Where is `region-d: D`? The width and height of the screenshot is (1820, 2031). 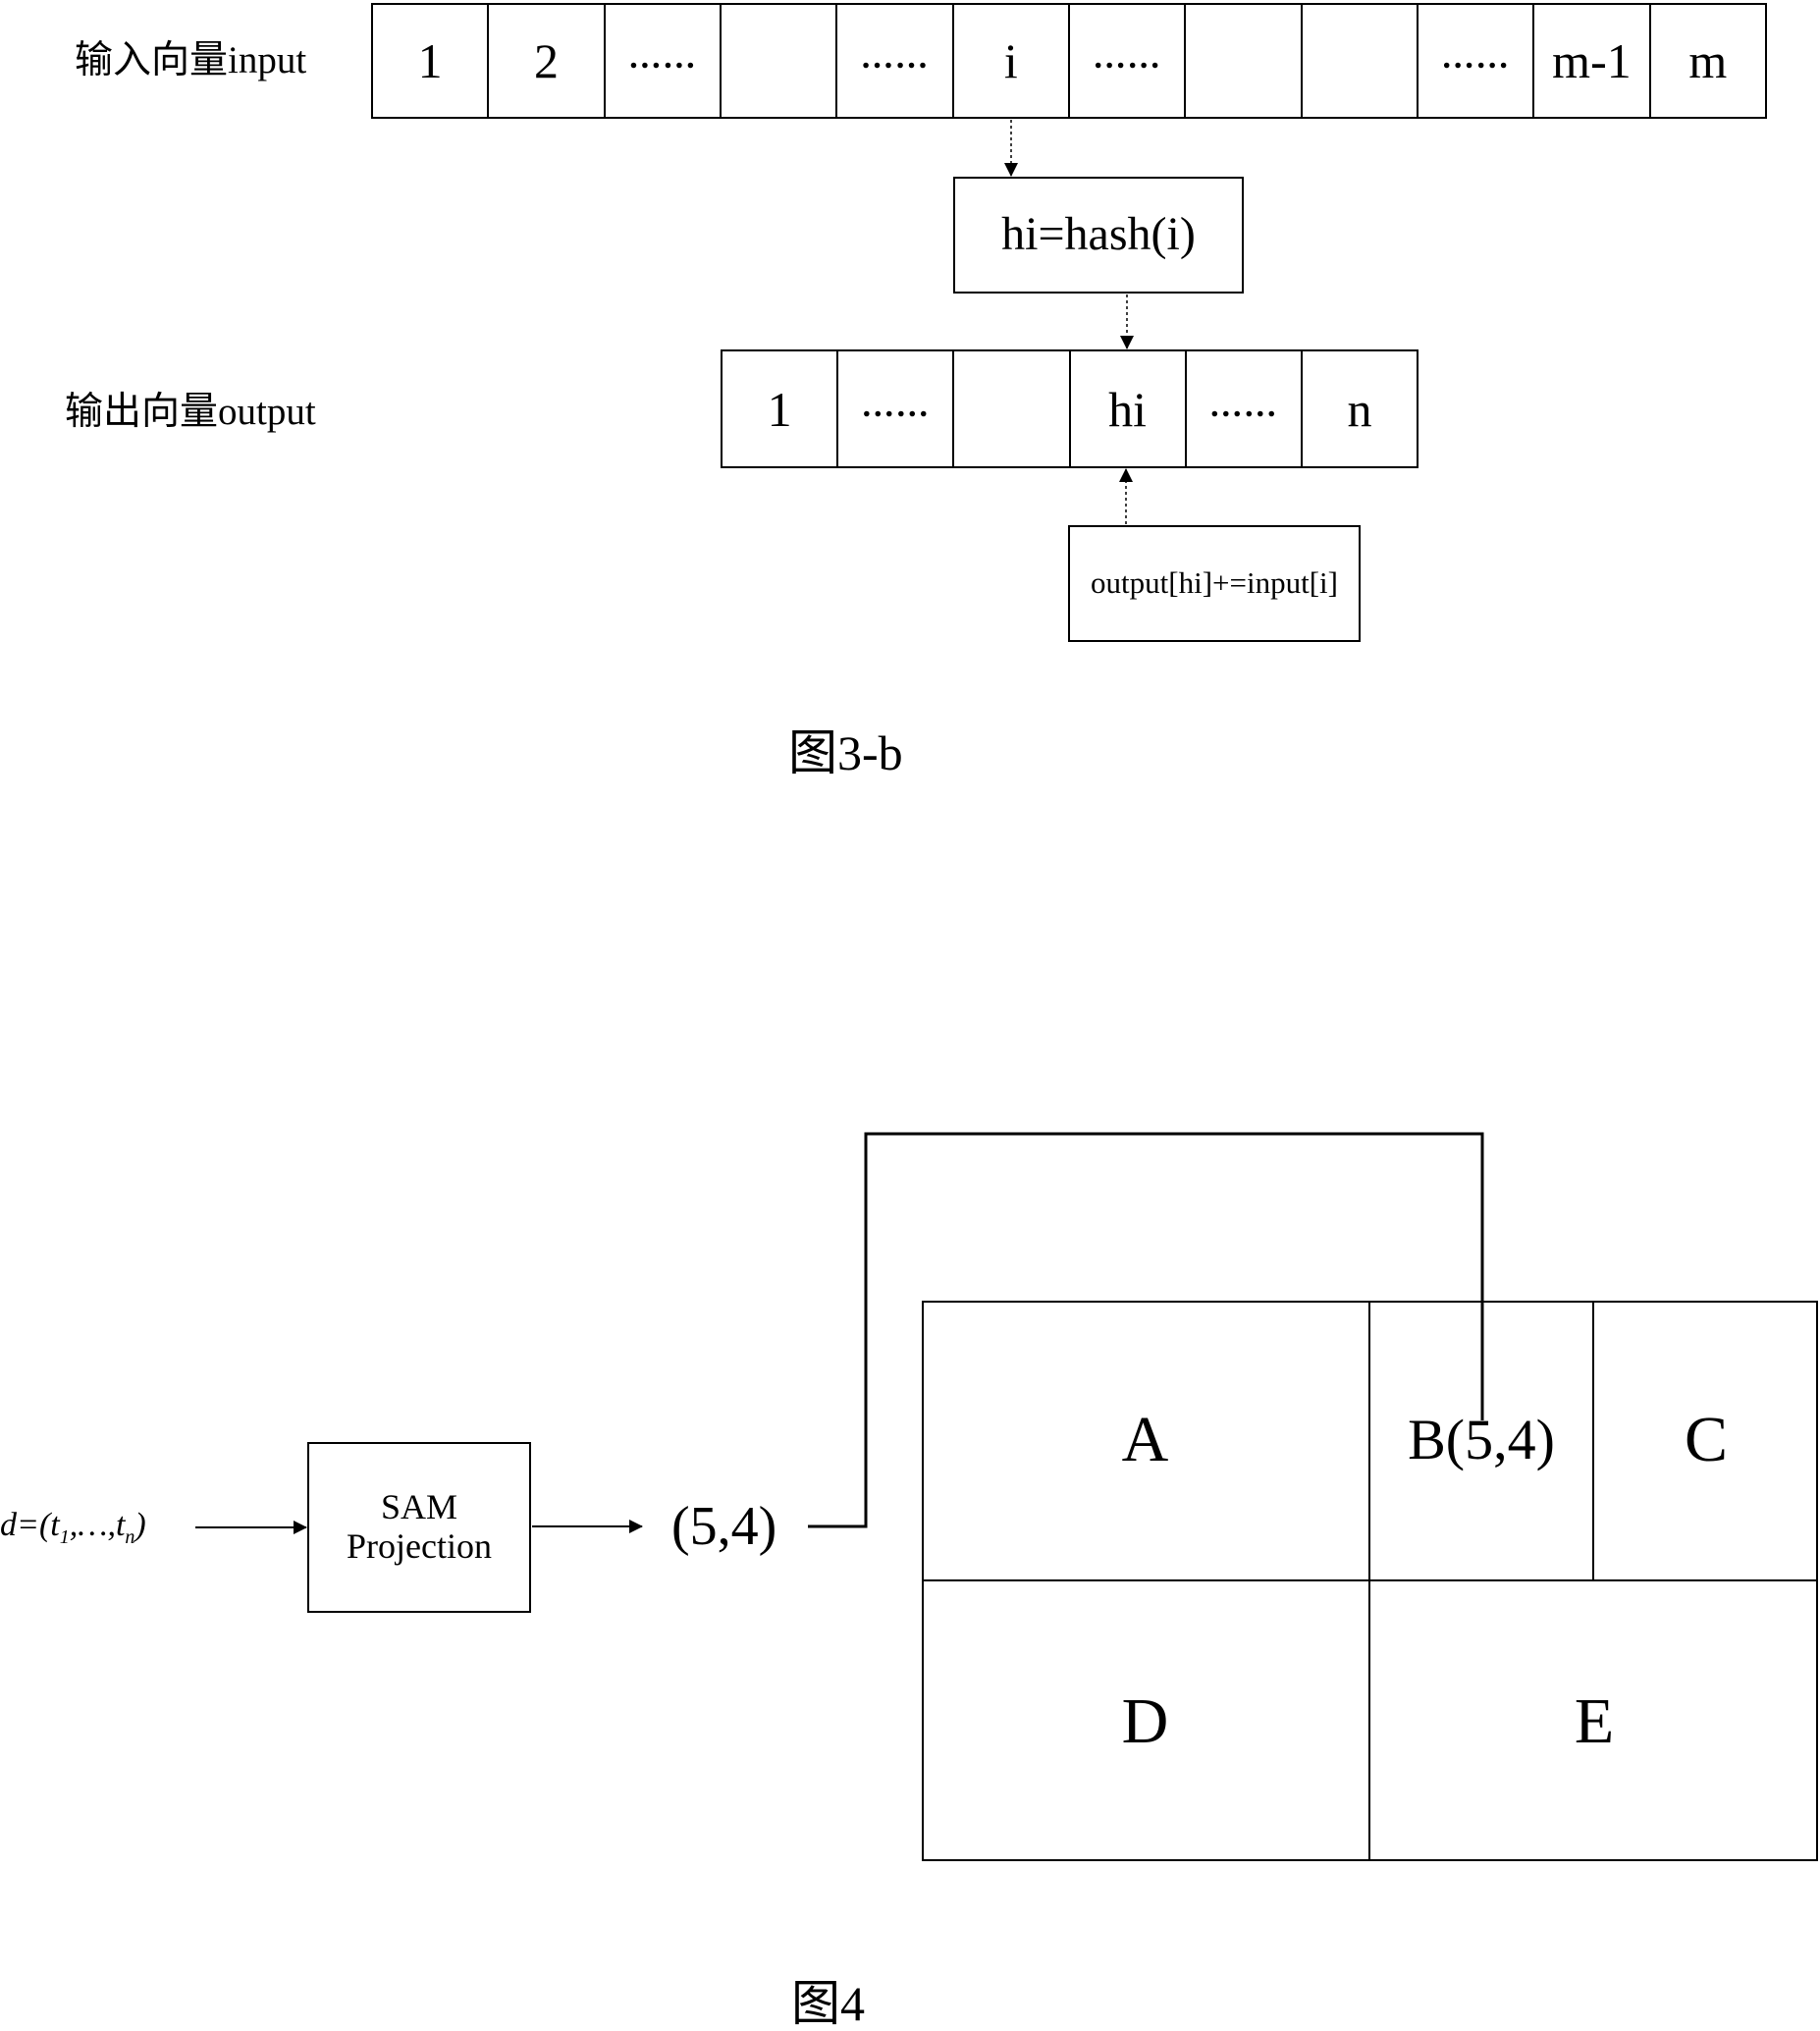 region-d: D is located at coordinates (1146, 1721).